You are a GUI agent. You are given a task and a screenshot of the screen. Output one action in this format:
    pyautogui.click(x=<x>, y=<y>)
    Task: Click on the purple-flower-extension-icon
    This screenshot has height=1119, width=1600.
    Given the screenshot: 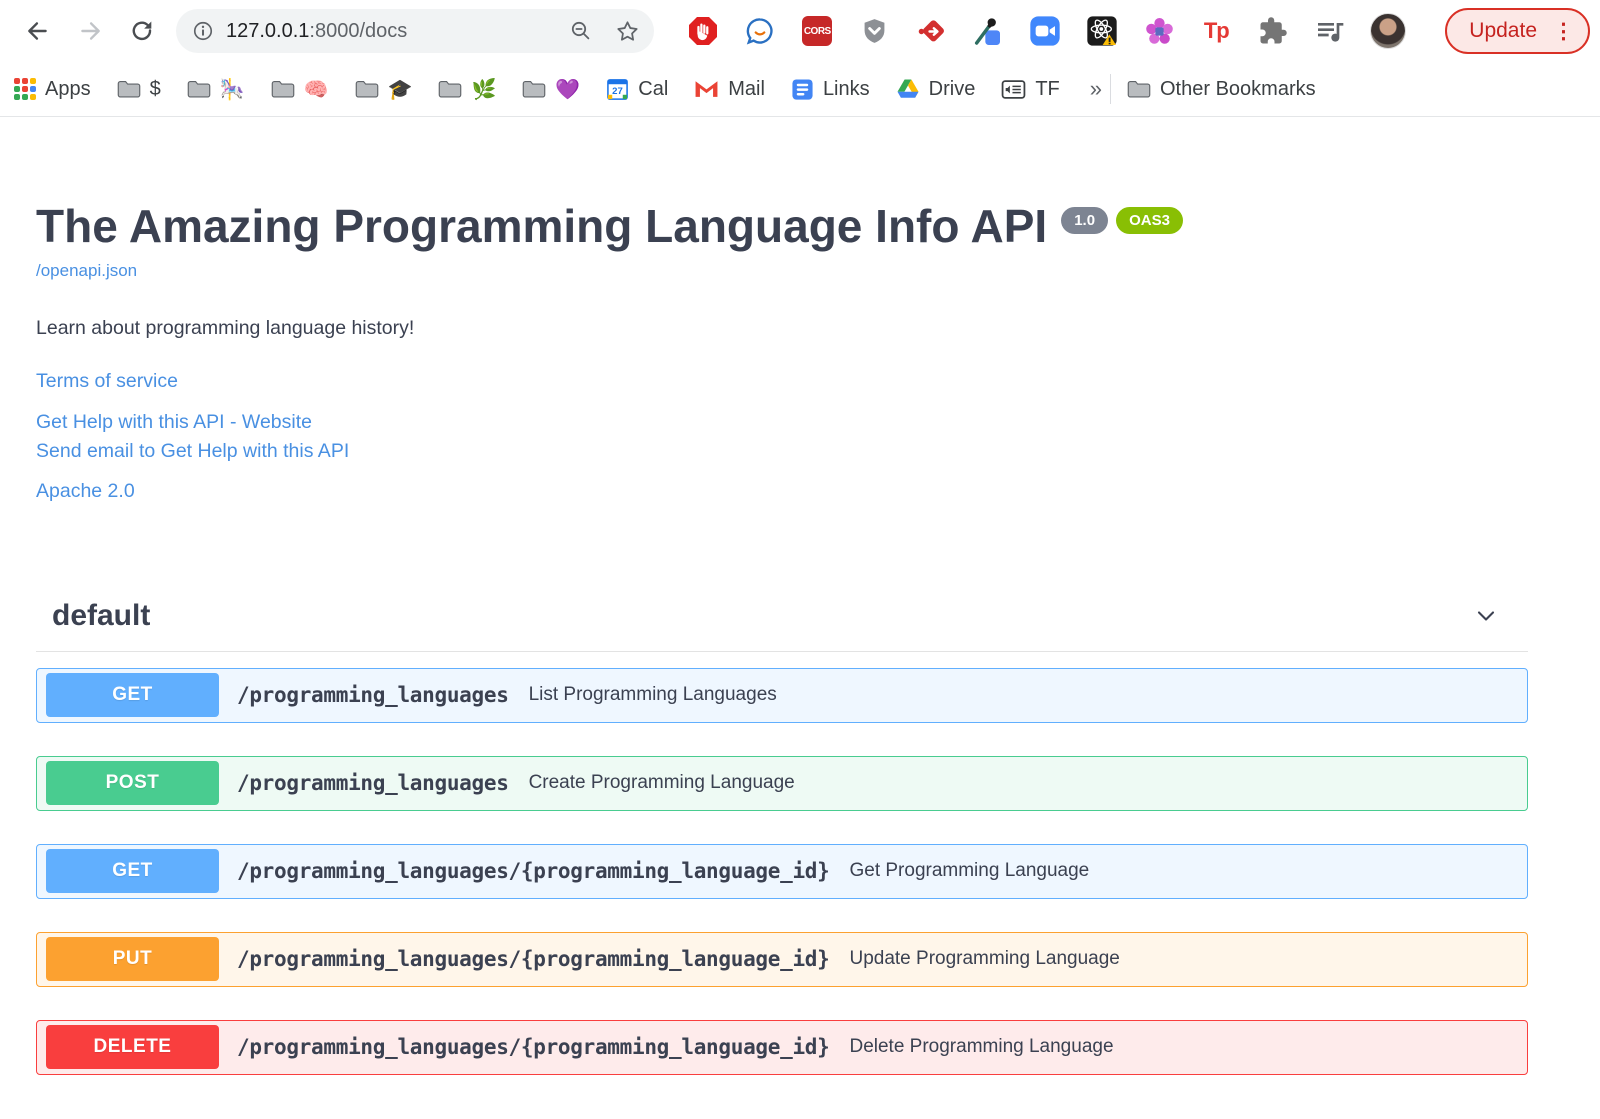 What is the action you would take?
    pyautogui.click(x=1159, y=31)
    